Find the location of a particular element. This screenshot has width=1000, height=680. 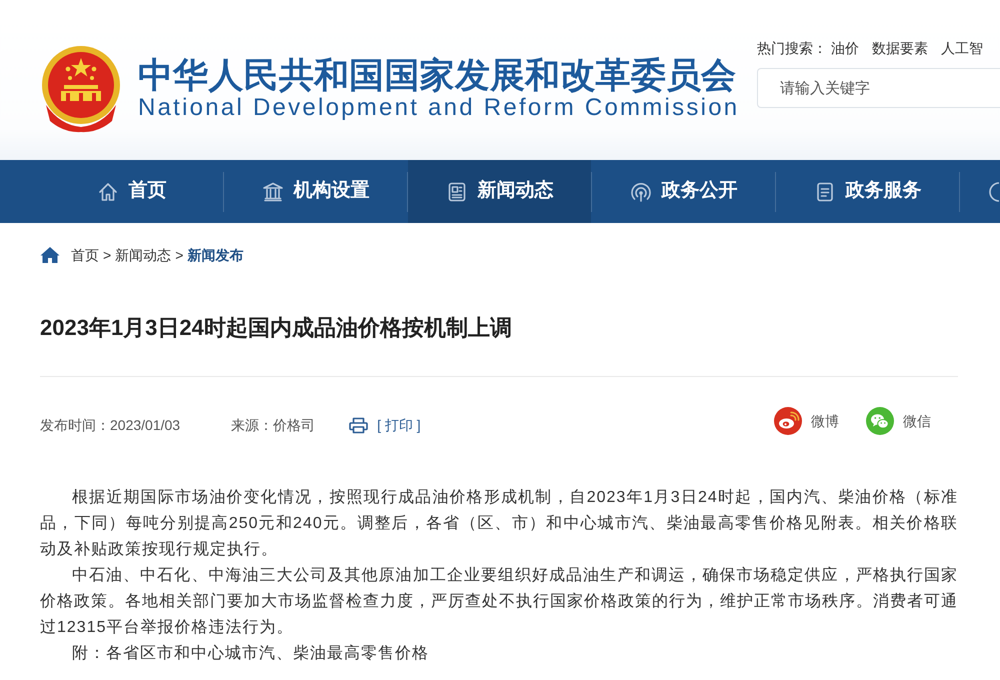

newspaper-icon is located at coordinates (457, 191).